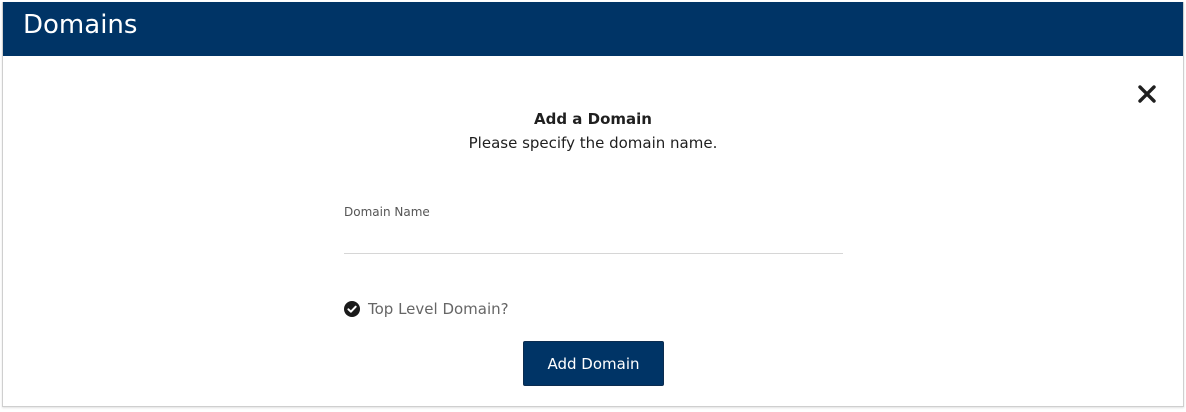 This screenshot has height=412, width=1186. Describe the element at coordinates (387, 212) in the screenshot. I see `domain-name-label: Domain Name` at that location.